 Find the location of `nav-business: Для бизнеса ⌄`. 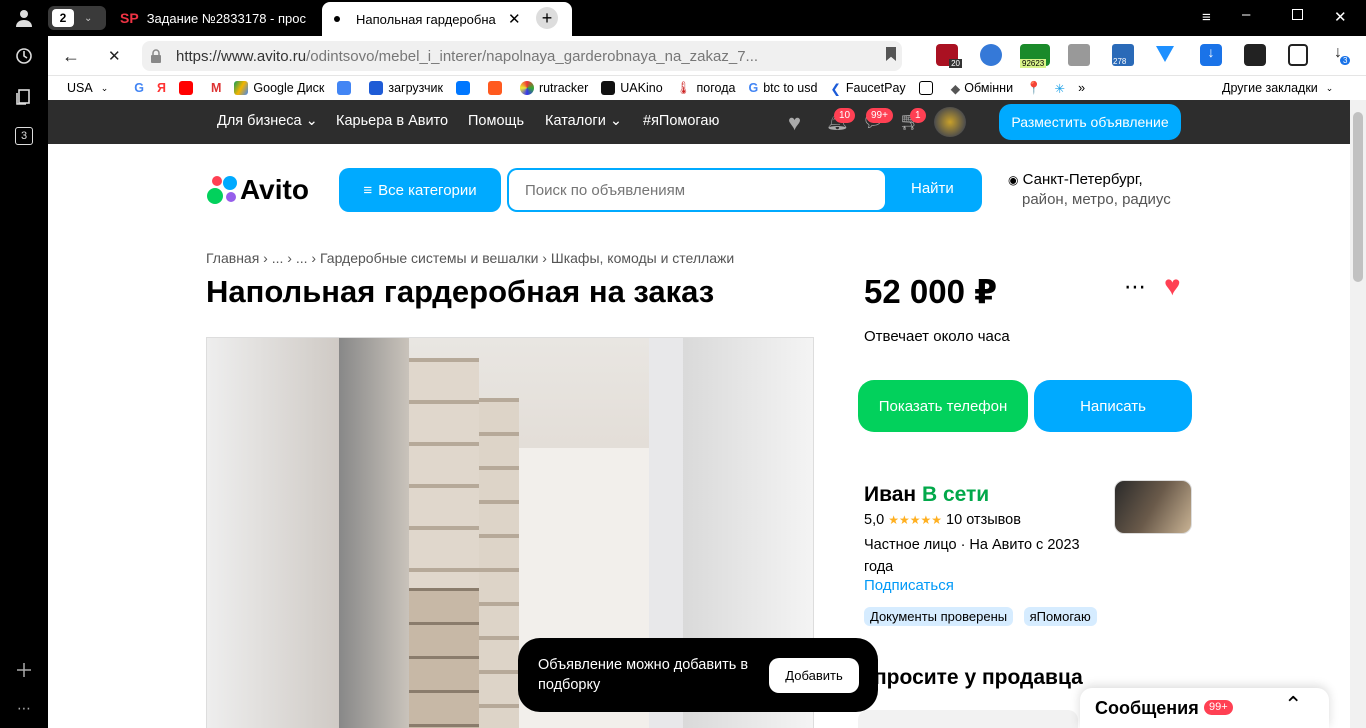

nav-business: Для бизнеса ⌄ is located at coordinates (267, 121).